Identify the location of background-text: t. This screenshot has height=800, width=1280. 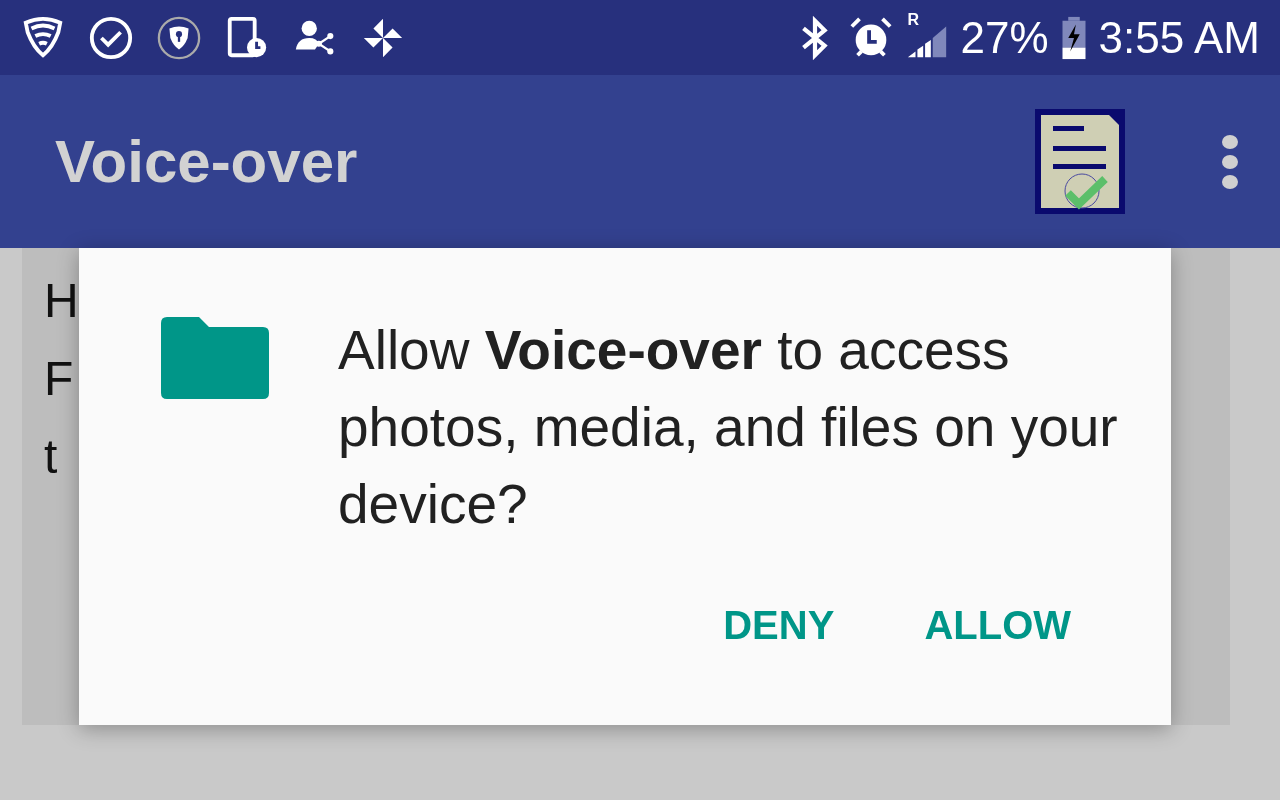
(51, 457).